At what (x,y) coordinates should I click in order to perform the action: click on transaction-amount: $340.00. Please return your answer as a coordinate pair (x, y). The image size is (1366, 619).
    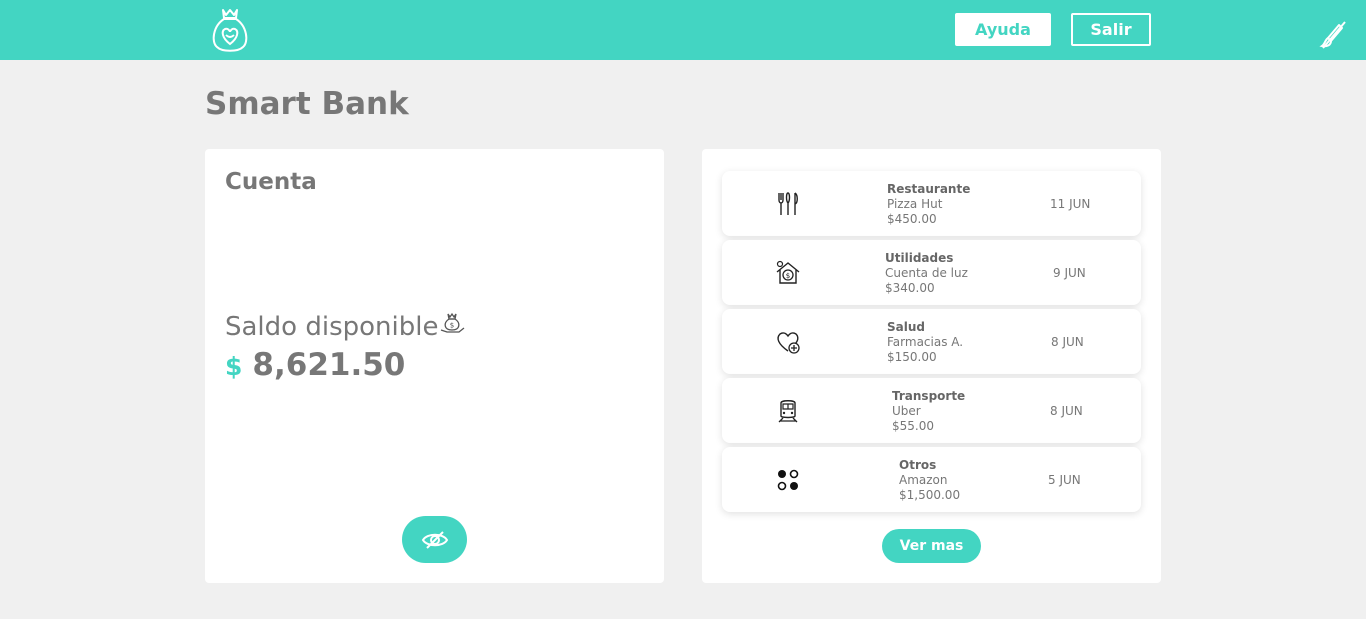
    Looking at the image, I should click on (910, 288).